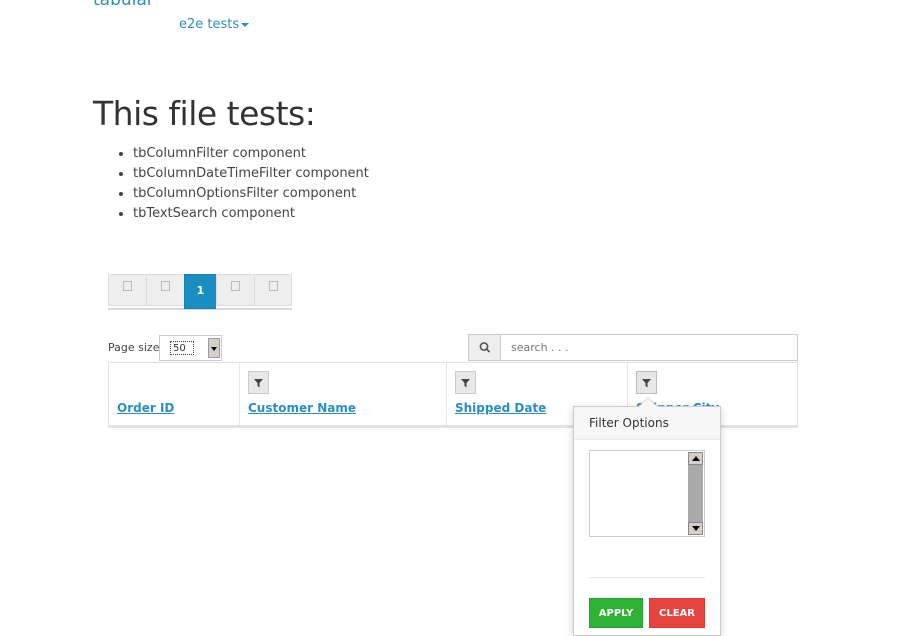 Image resolution: width=905 pixels, height=636 pixels. Describe the element at coordinates (235, 286) in the screenshot. I see `next-page-icon` at that location.